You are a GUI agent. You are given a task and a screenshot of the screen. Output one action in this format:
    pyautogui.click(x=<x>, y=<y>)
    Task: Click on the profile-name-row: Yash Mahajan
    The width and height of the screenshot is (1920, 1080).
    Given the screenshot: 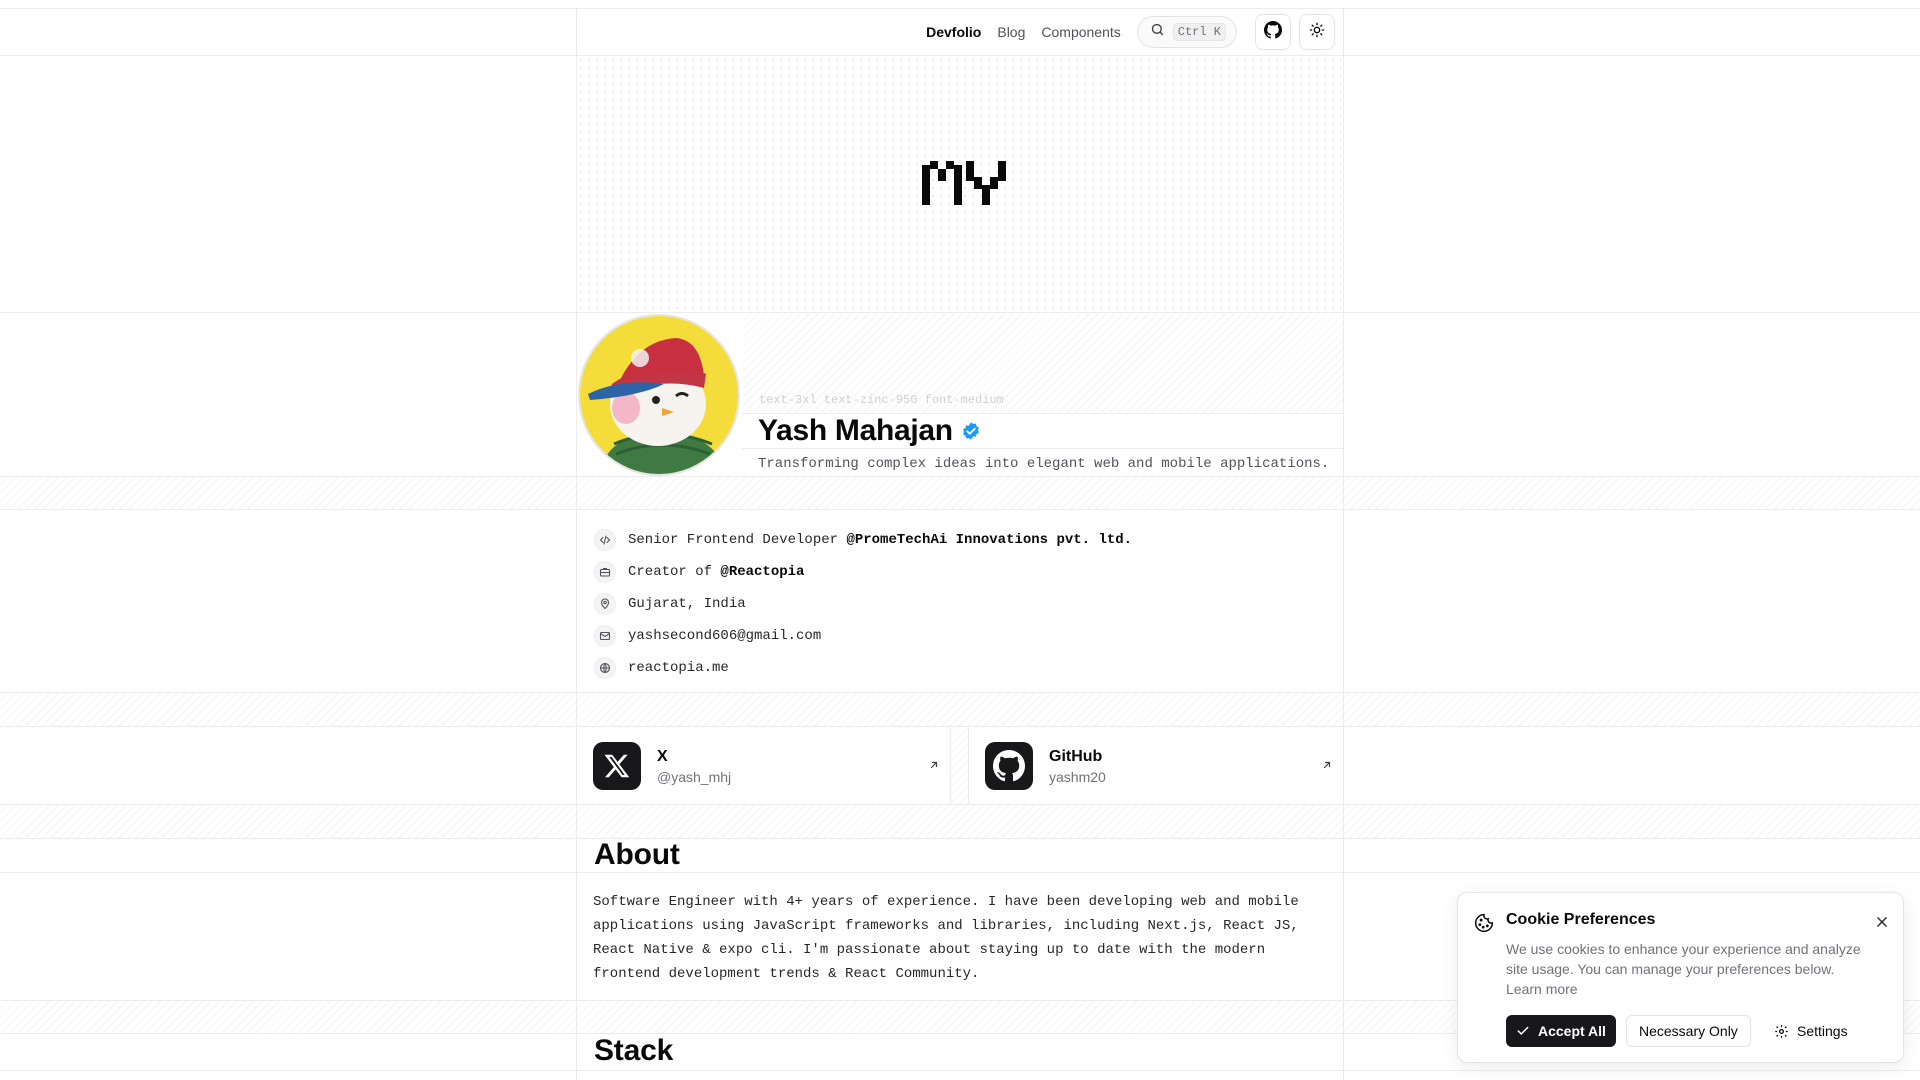 What is the action you would take?
    pyautogui.click(x=1042, y=431)
    